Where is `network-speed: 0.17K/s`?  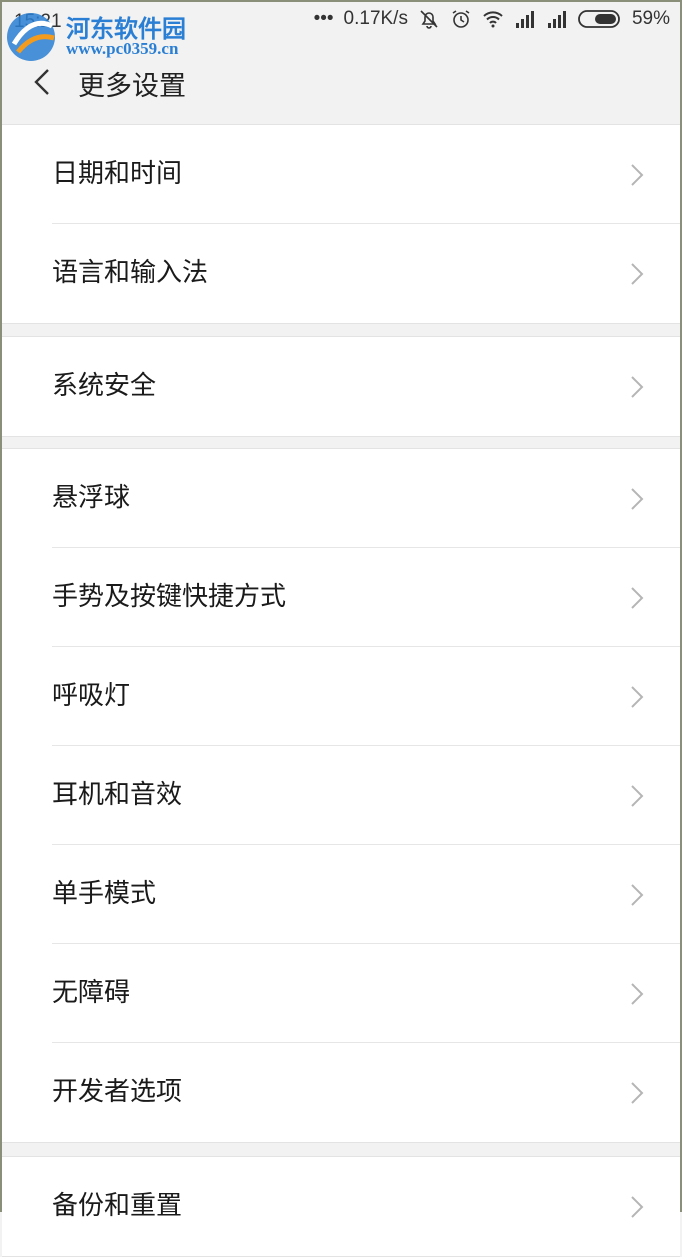
network-speed: 0.17K/s is located at coordinates (375, 18).